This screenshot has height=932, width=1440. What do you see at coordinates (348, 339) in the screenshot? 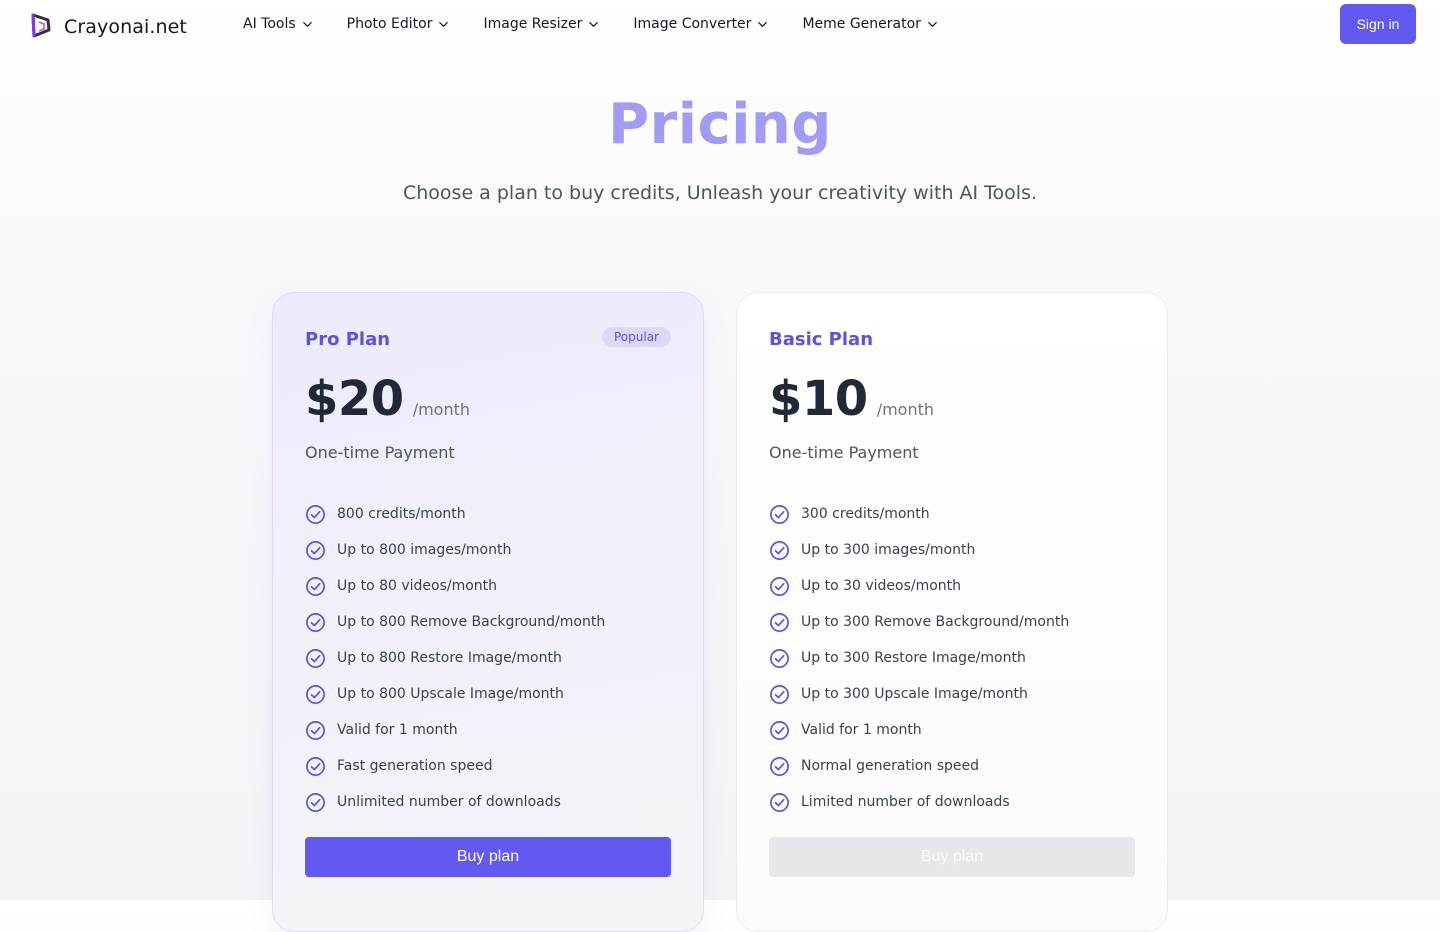
I see `plan-name: Pro Plan` at bounding box center [348, 339].